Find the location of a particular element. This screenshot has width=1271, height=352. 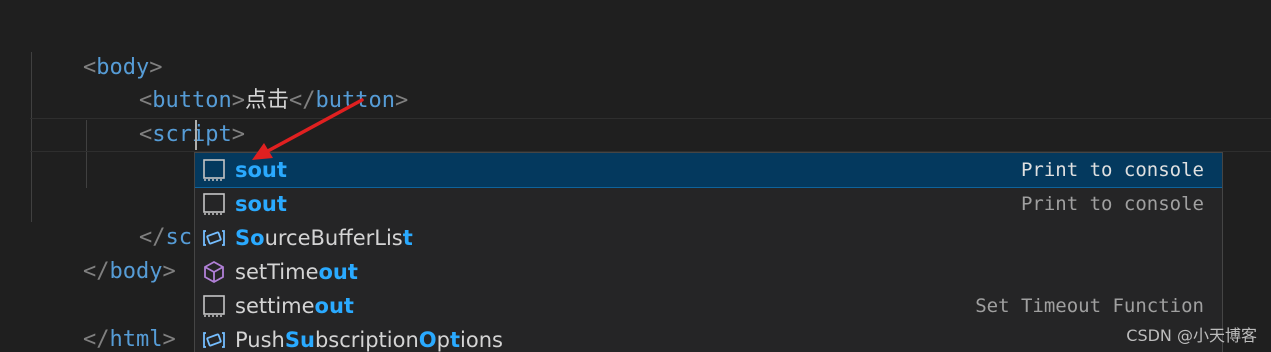

code-line-html-close: </html> is located at coordinates (103, 320).